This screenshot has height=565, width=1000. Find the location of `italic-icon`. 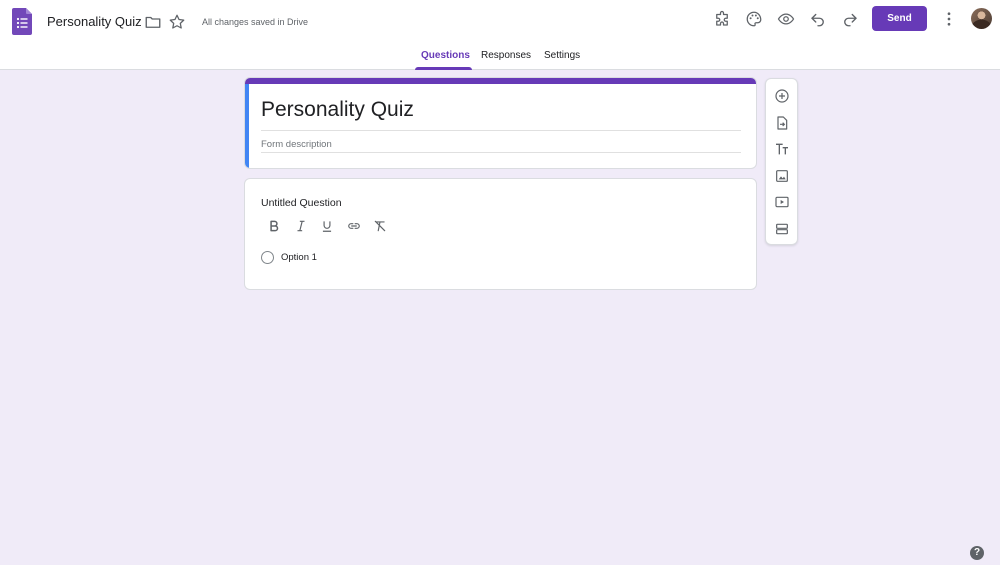

italic-icon is located at coordinates (301, 226).